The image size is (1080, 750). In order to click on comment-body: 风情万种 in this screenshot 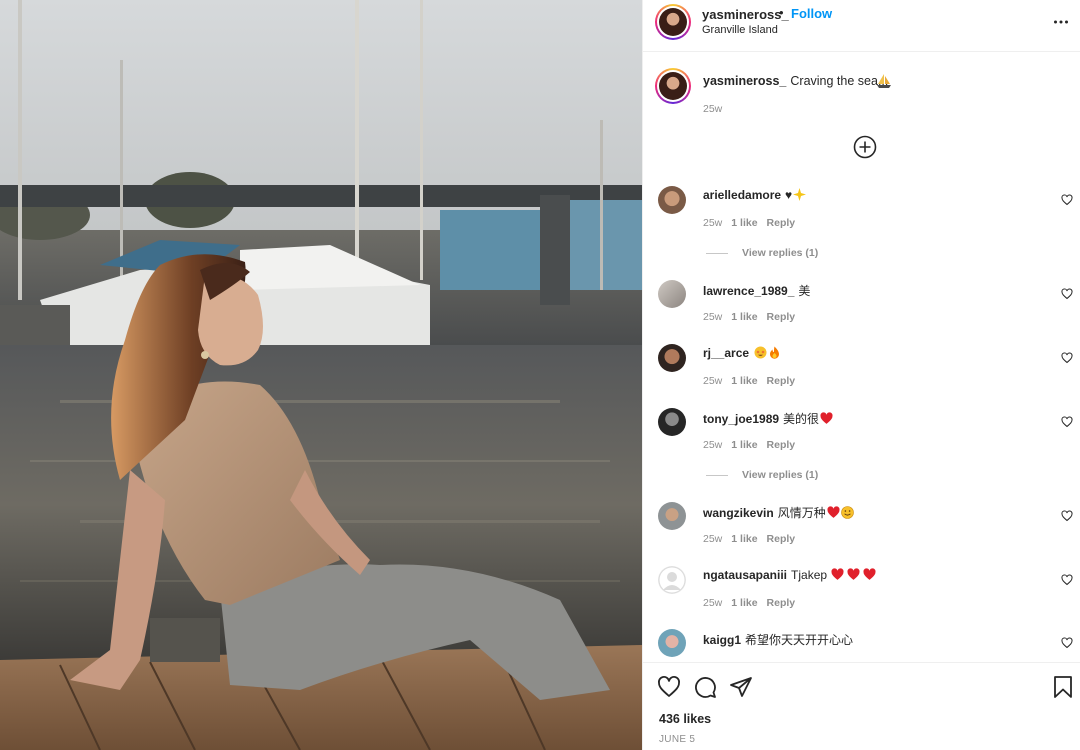, I will do `click(801, 513)`.